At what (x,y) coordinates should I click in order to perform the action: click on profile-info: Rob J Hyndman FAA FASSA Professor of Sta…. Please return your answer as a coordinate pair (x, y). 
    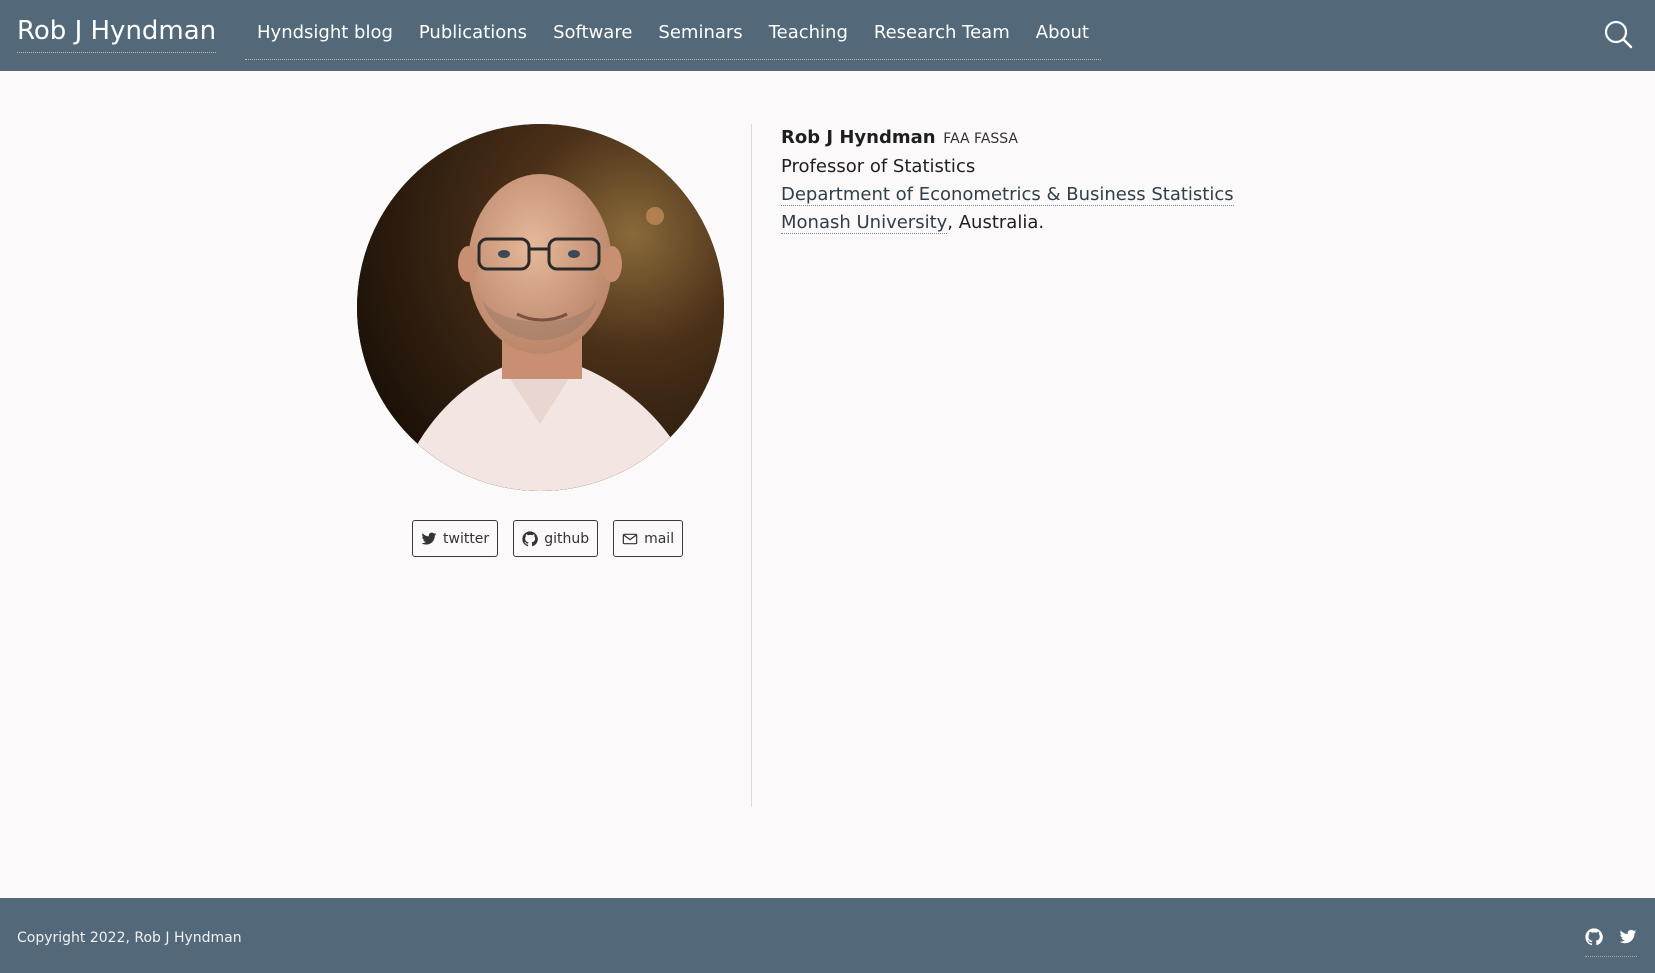
    Looking at the image, I should click on (1007, 180).